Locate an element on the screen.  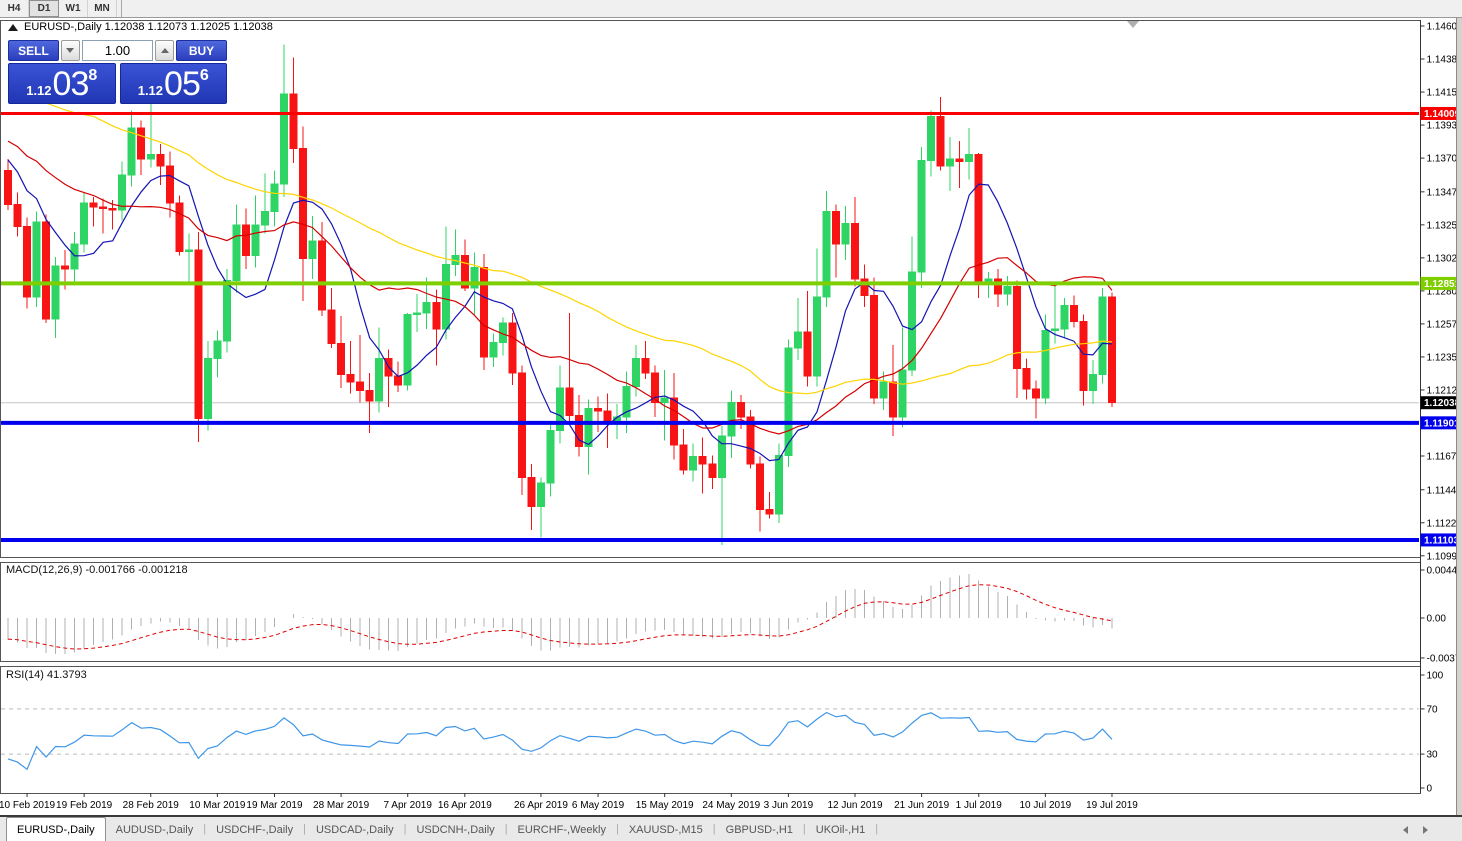
date-label: 12 Jun 2019 is located at coordinates (854, 805).